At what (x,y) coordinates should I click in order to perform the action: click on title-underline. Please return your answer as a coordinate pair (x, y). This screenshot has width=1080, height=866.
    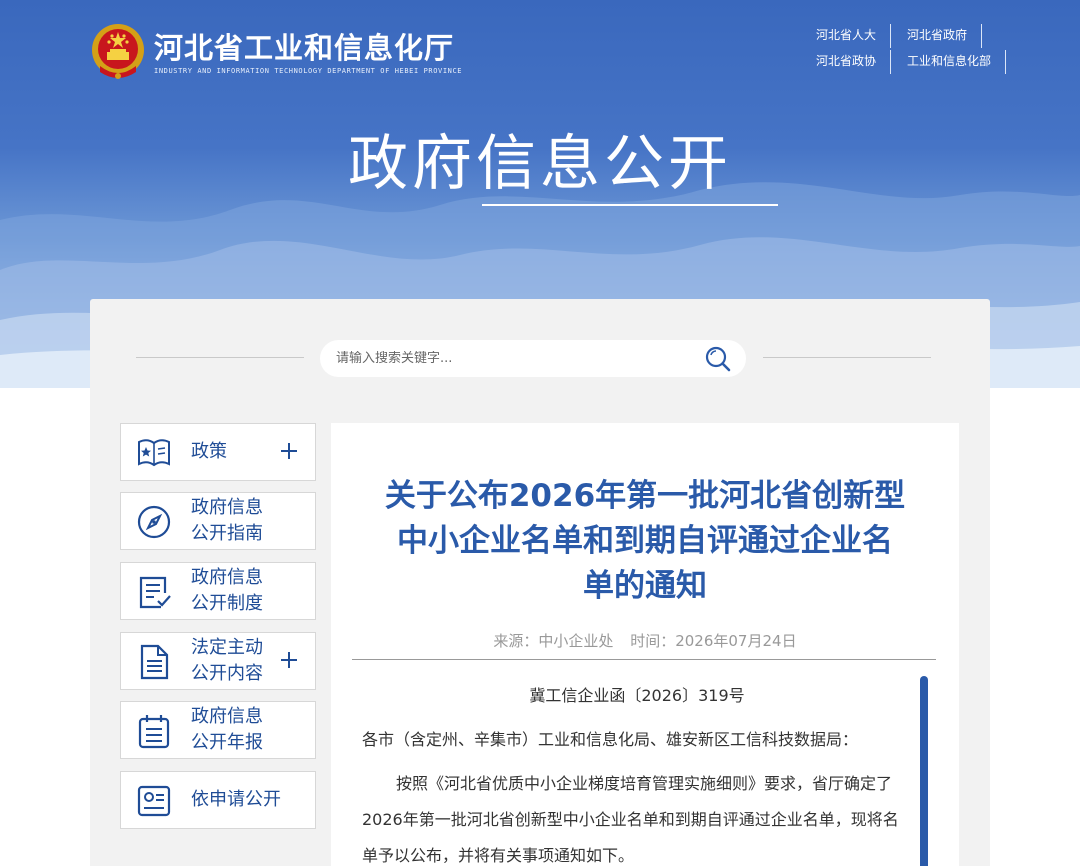
    Looking at the image, I should click on (630, 205).